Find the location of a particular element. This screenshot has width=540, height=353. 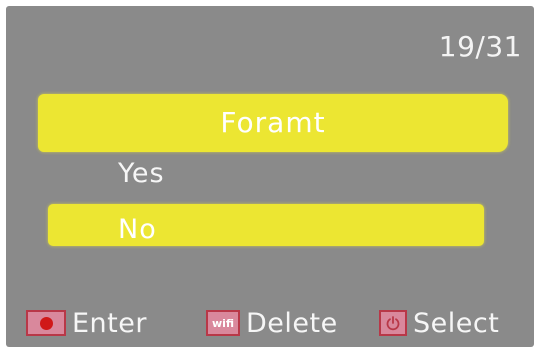

wifi-icon-label: wifi is located at coordinates (223, 323).